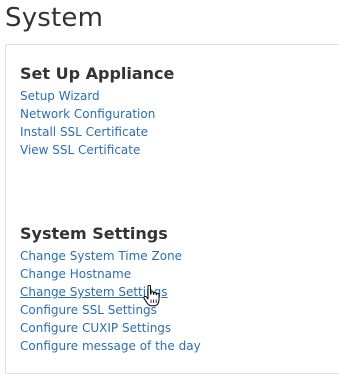 The width and height of the screenshot is (339, 374). I want to click on change-hostname-link: Change Hostname, so click(110, 274).